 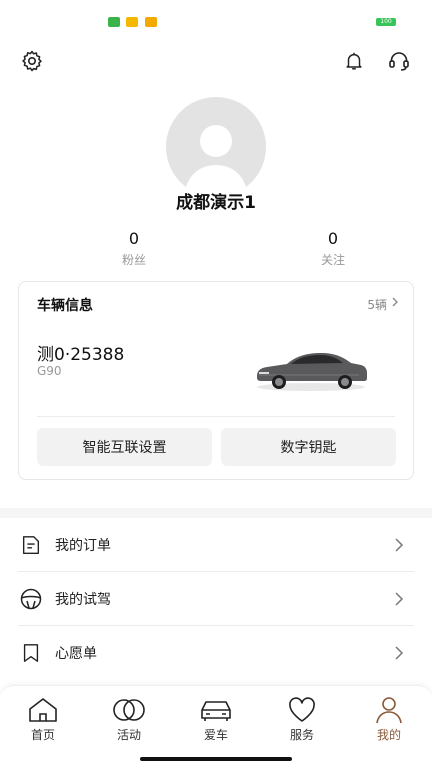 I want to click on vehicle-card-title: 车辆信息, so click(x=65, y=306).